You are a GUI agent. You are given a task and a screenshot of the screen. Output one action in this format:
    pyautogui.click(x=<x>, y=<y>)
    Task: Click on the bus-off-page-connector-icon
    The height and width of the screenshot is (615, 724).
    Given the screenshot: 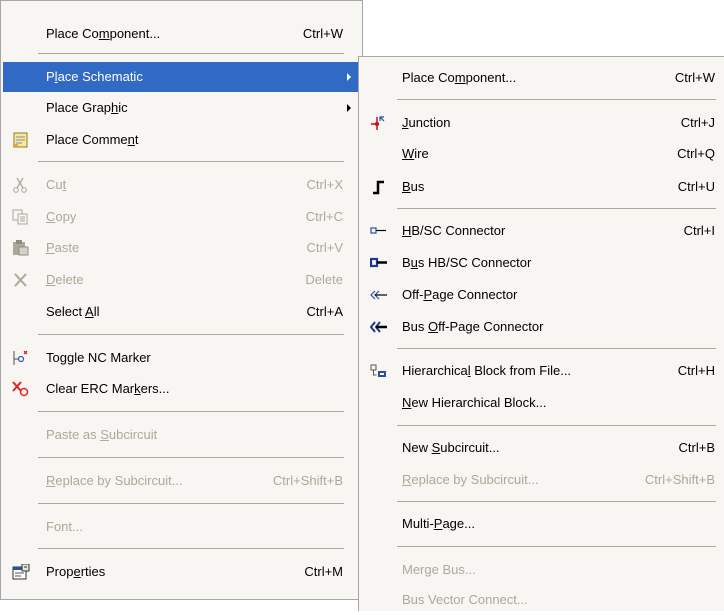 What is the action you would take?
    pyautogui.click(x=379, y=327)
    